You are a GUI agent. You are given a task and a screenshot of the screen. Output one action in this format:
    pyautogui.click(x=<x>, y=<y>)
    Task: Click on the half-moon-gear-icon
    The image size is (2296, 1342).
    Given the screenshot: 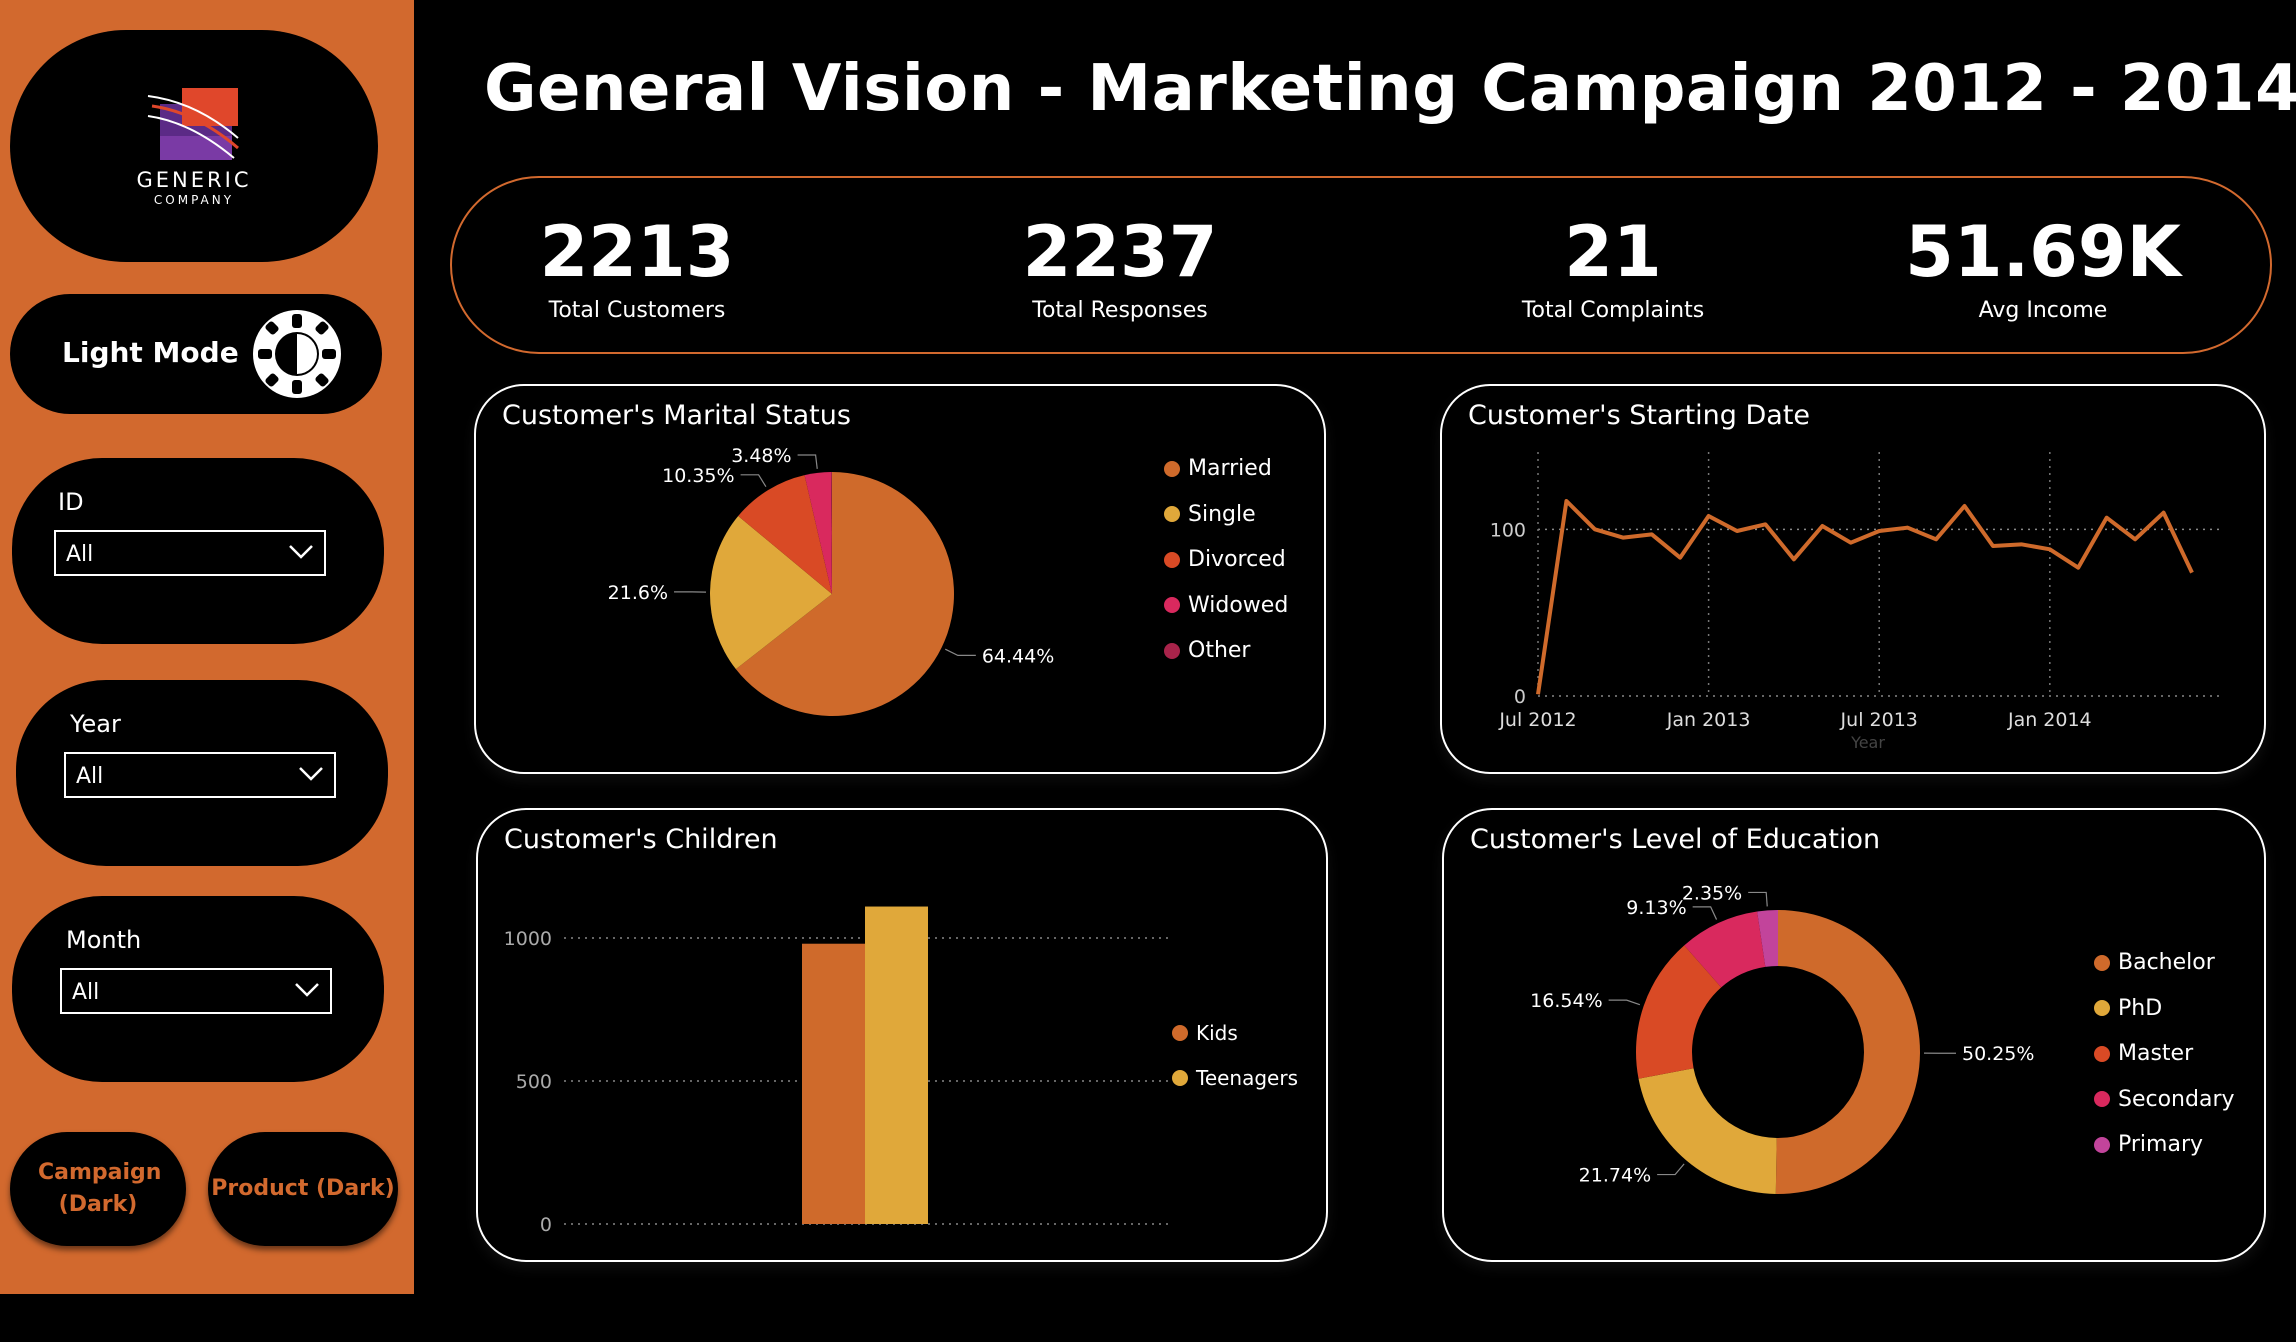 What is the action you would take?
    pyautogui.click(x=297, y=354)
    